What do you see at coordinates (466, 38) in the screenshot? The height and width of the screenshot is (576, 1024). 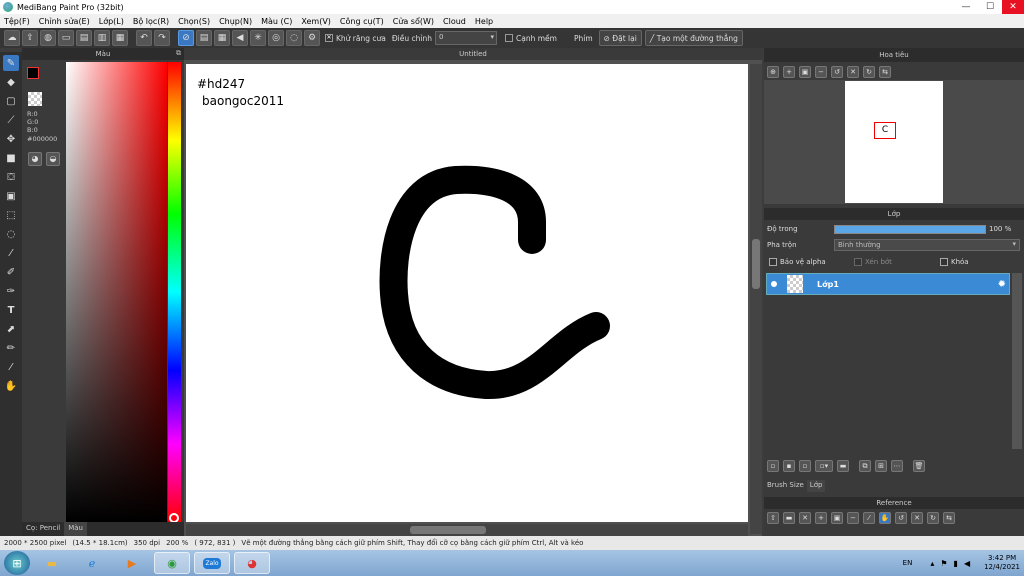 I see `correction-select: 0` at bounding box center [466, 38].